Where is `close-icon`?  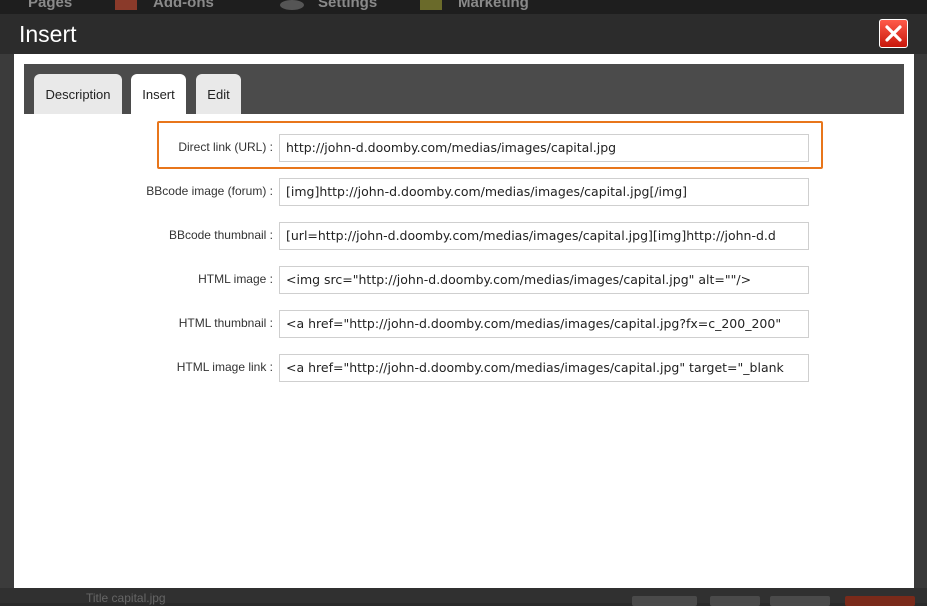
close-icon is located at coordinates (893, 33).